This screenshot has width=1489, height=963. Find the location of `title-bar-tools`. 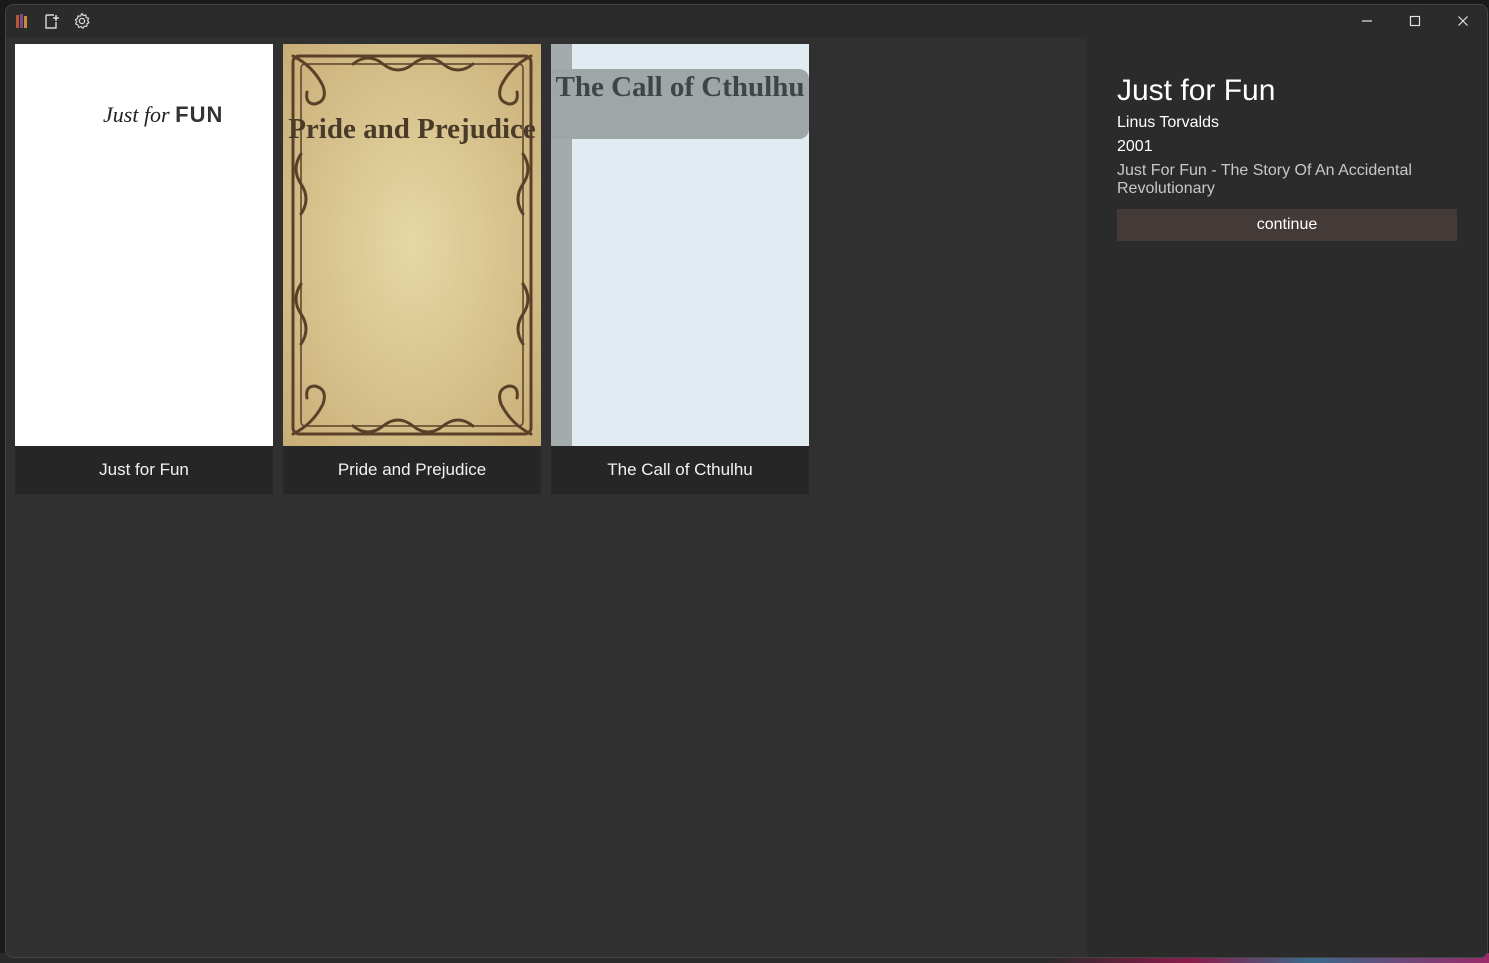

title-bar-tools is located at coordinates (52, 21).